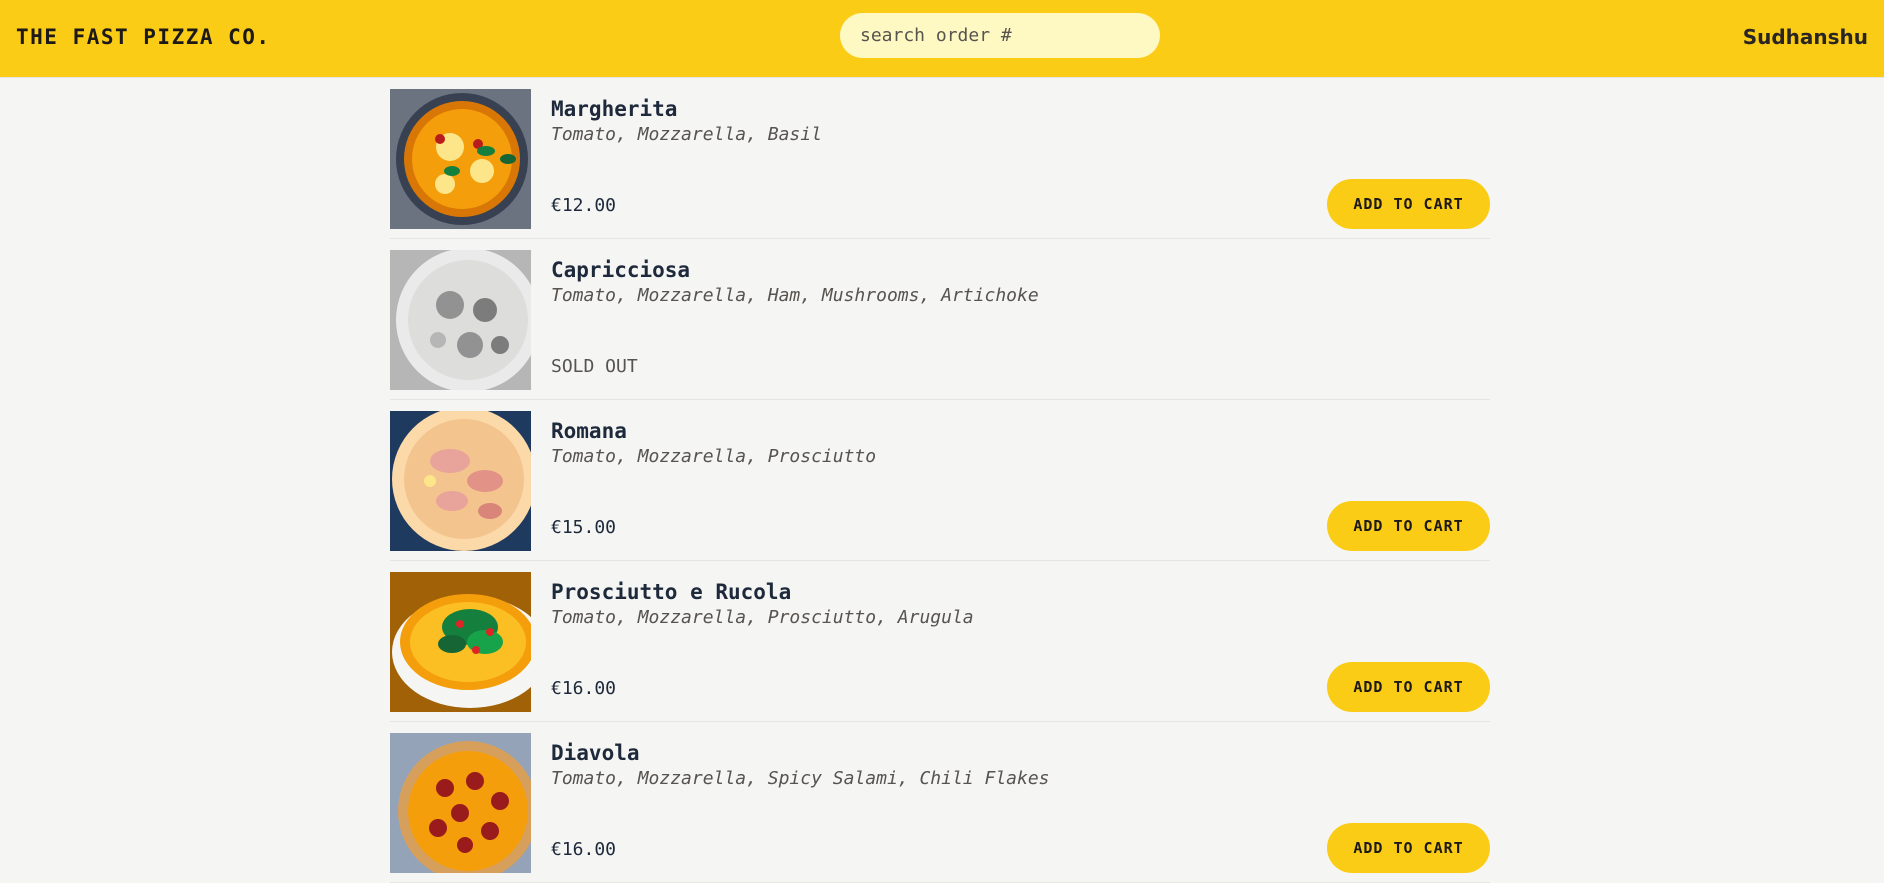 Image resolution: width=1884 pixels, height=883 pixels. What do you see at coordinates (621, 270) in the screenshot?
I see `pizza-name: Capricciosa` at bounding box center [621, 270].